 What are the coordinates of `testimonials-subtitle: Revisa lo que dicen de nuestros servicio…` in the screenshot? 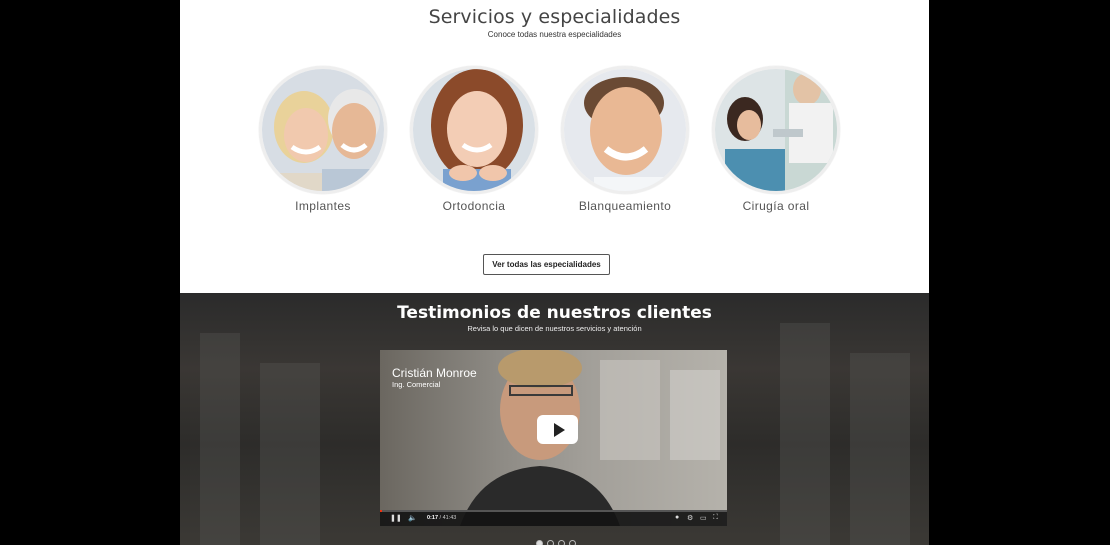 It's located at (554, 328).